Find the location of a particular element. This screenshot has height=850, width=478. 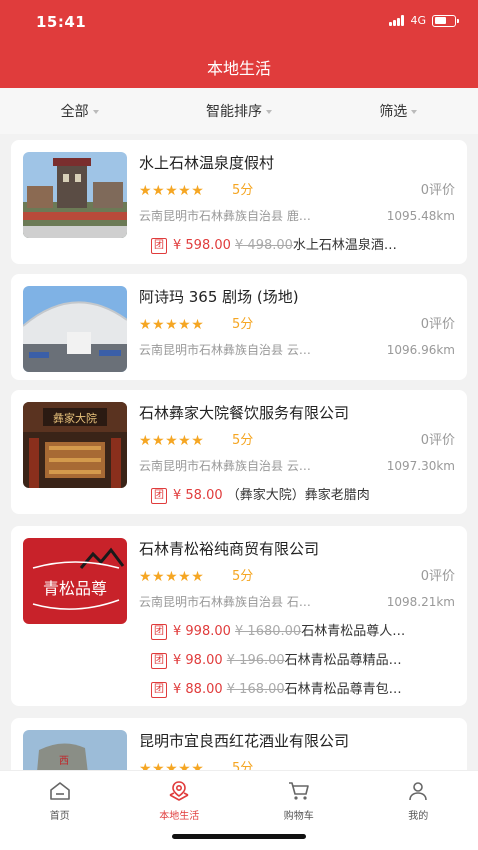

tab-mine: 我的 is located at coordinates (418, 810).